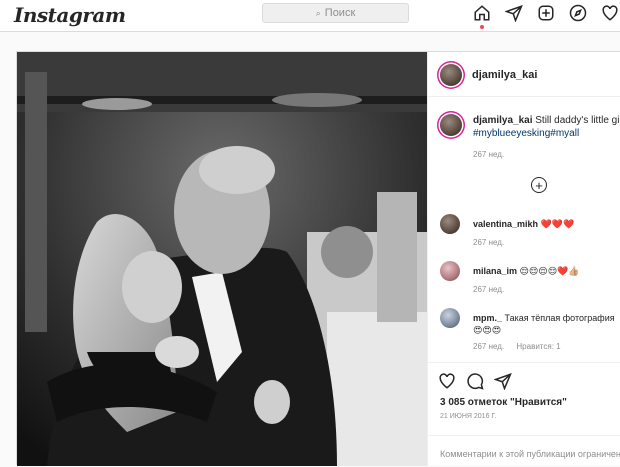 This screenshot has width=620, height=467. I want to click on comment-time-row: 267 нед. Нравится: 1, so click(517, 346).